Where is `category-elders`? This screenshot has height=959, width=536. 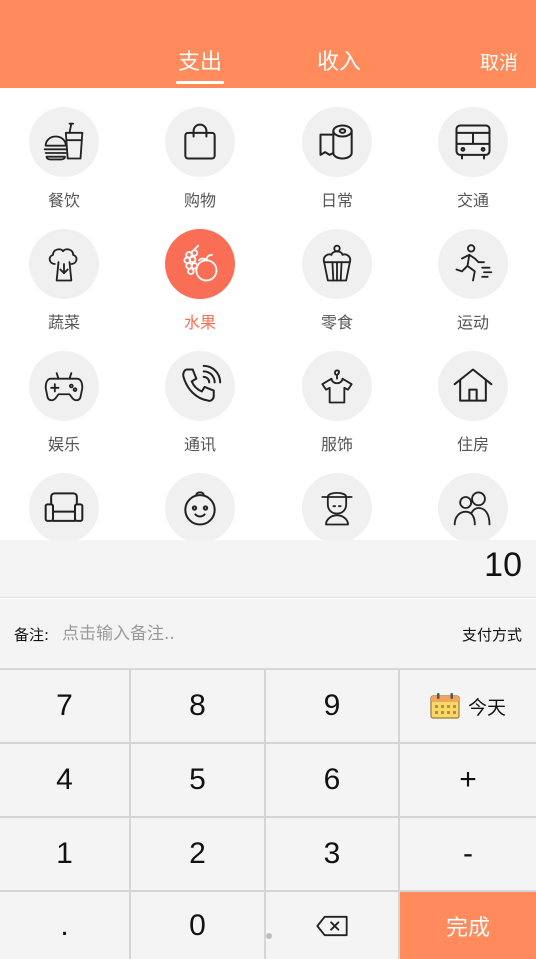
category-elders is located at coordinates (337, 497).